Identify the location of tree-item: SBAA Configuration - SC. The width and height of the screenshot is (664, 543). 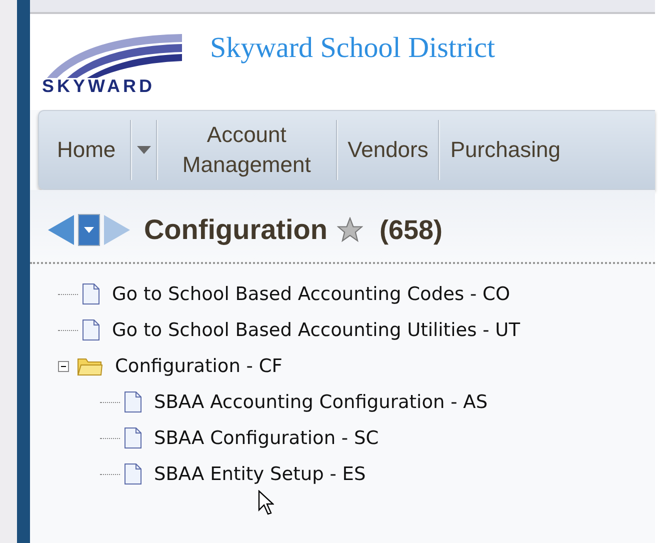
(266, 438).